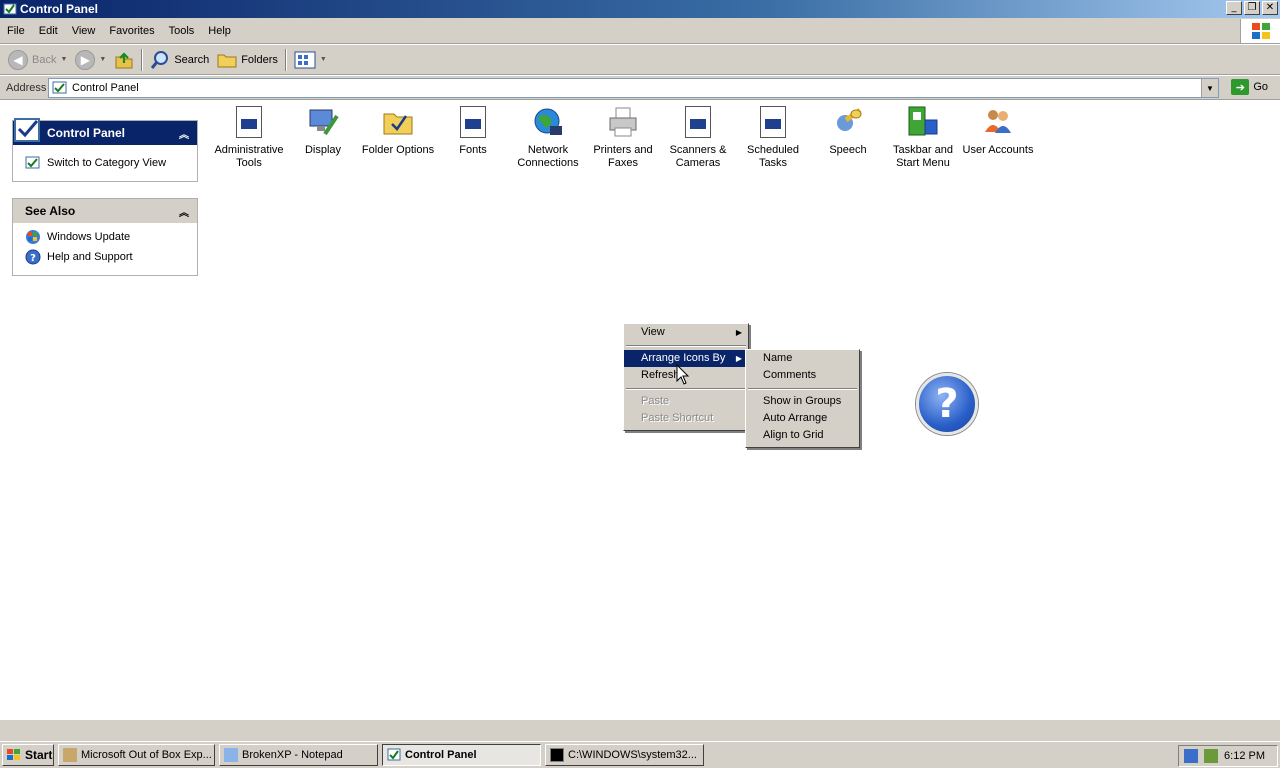 The image size is (1280, 768). Describe the element at coordinates (102, 59) in the screenshot. I see `forward-dropdown-icon: ▼` at that location.